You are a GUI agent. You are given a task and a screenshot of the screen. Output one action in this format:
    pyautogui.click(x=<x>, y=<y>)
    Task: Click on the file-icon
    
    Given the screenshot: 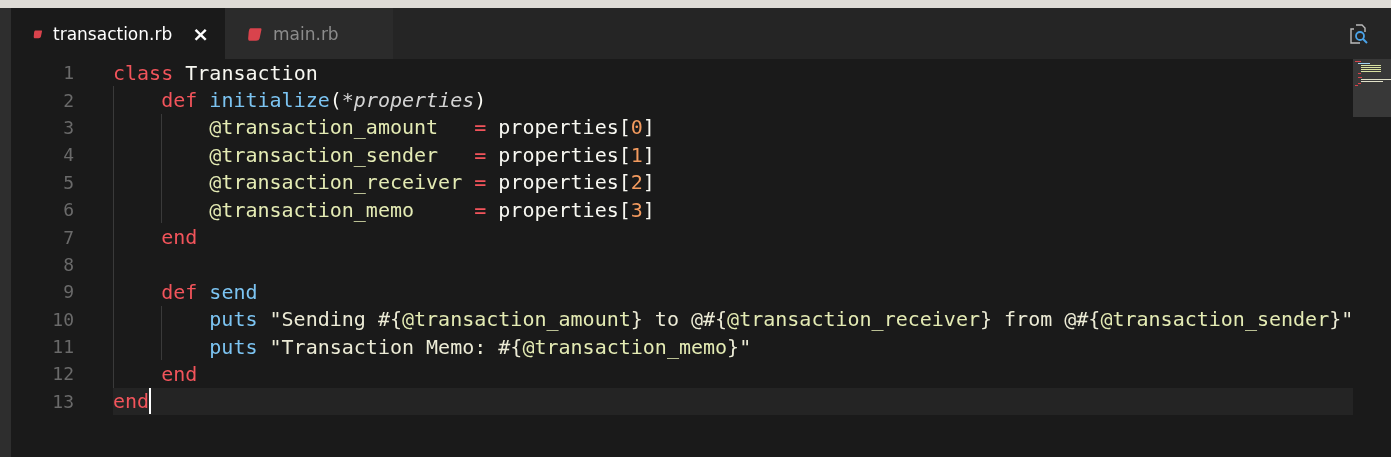 What is the action you would take?
    pyautogui.click(x=255, y=33)
    